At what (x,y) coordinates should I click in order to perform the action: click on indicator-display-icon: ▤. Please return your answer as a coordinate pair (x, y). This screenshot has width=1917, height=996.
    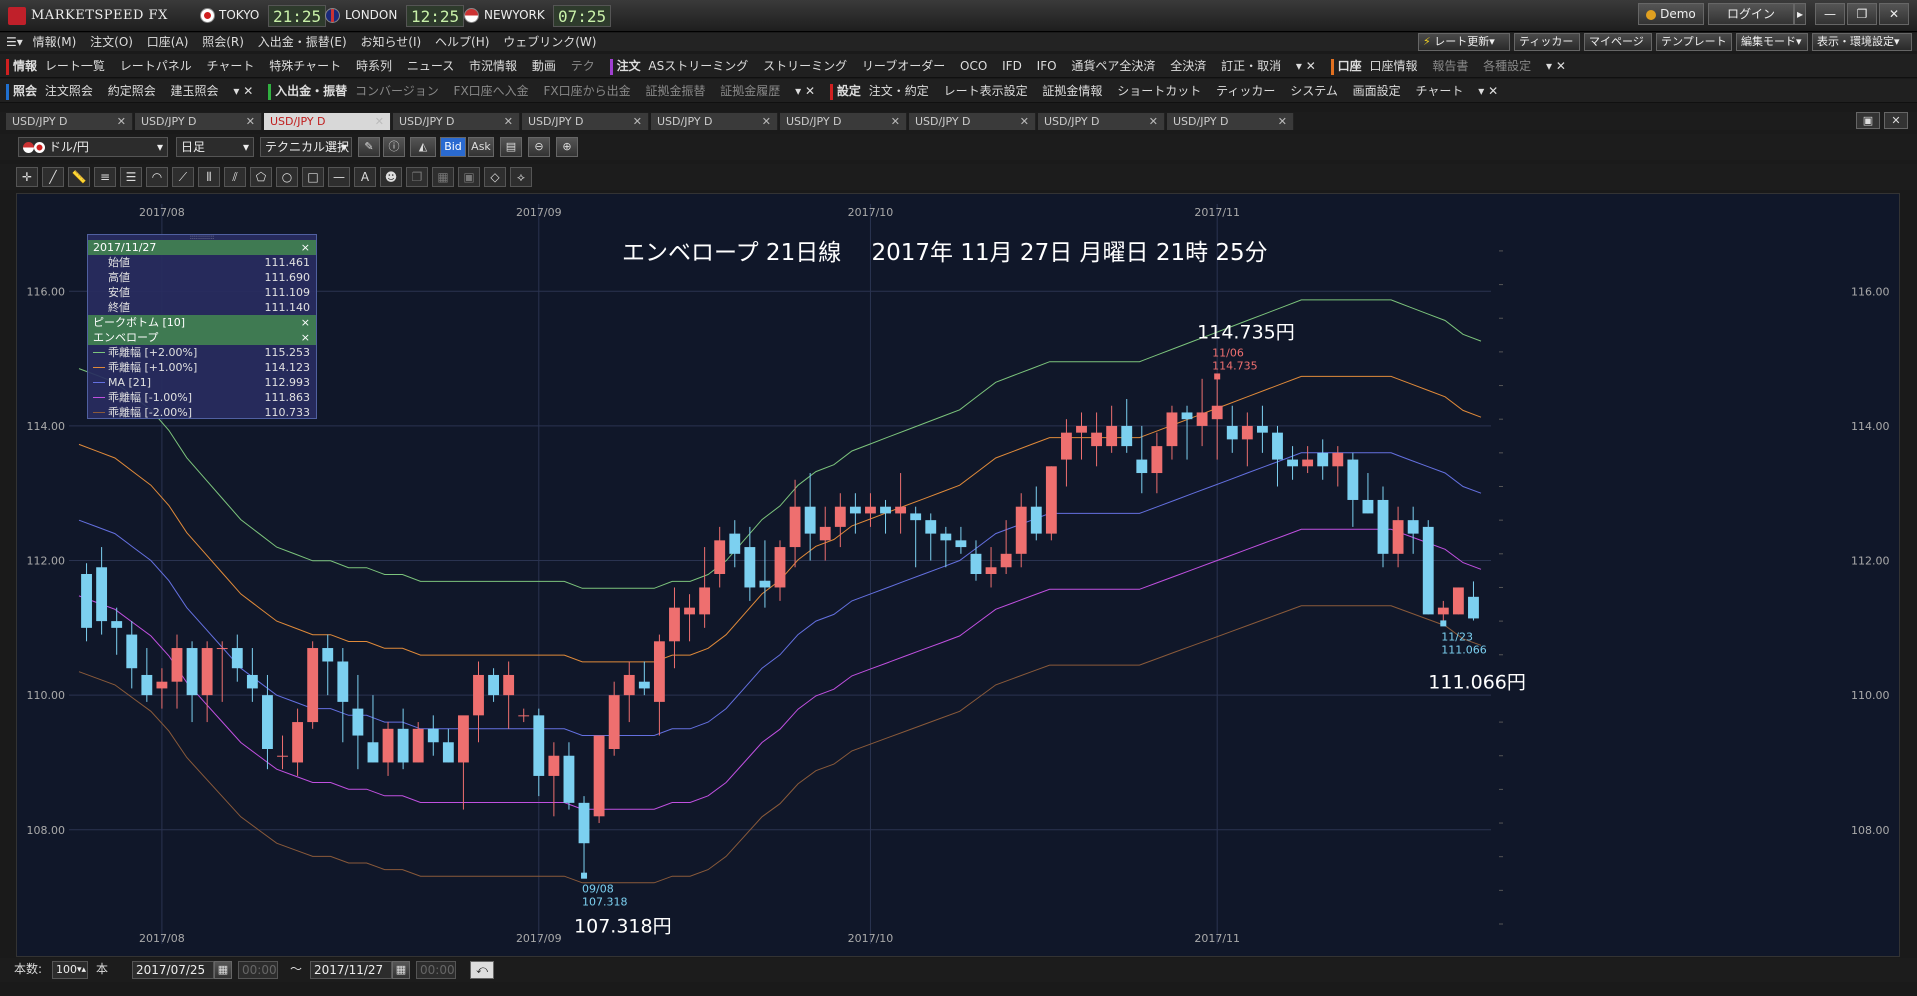
    Looking at the image, I should click on (511, 147).